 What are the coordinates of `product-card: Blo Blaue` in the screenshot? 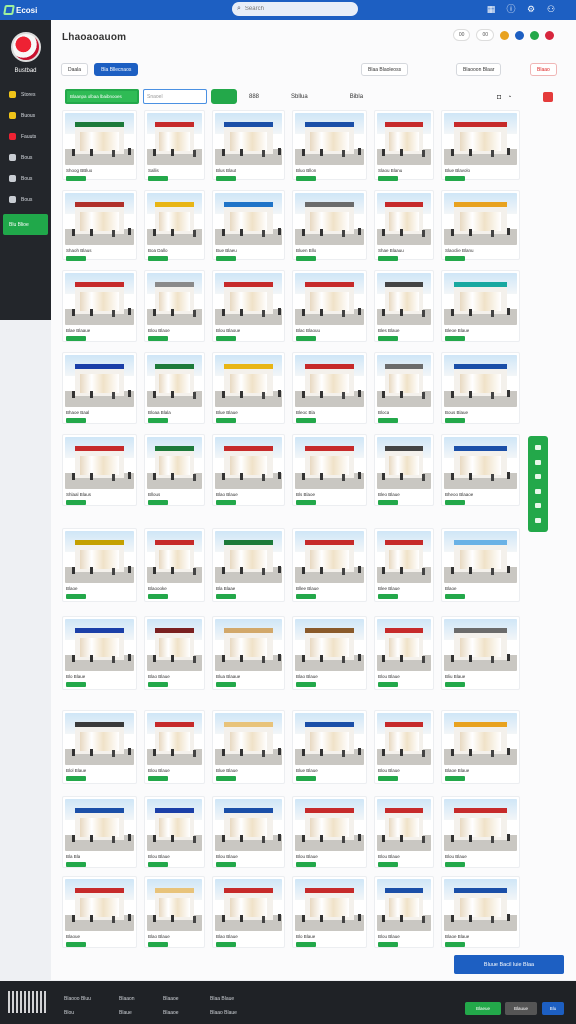 It's located at (329, 912).